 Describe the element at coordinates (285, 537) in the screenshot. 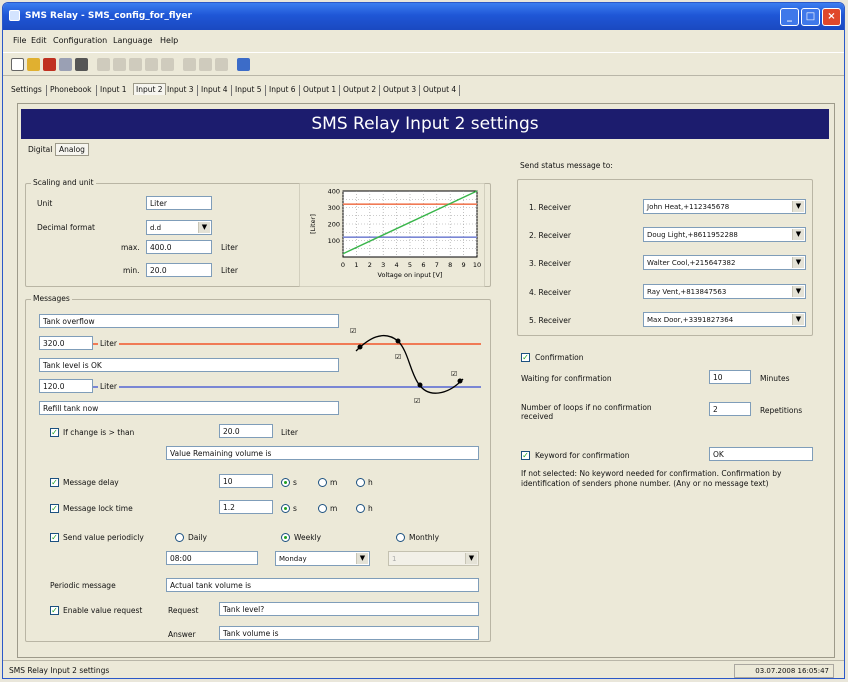

I see `weekly-radio` at that location.